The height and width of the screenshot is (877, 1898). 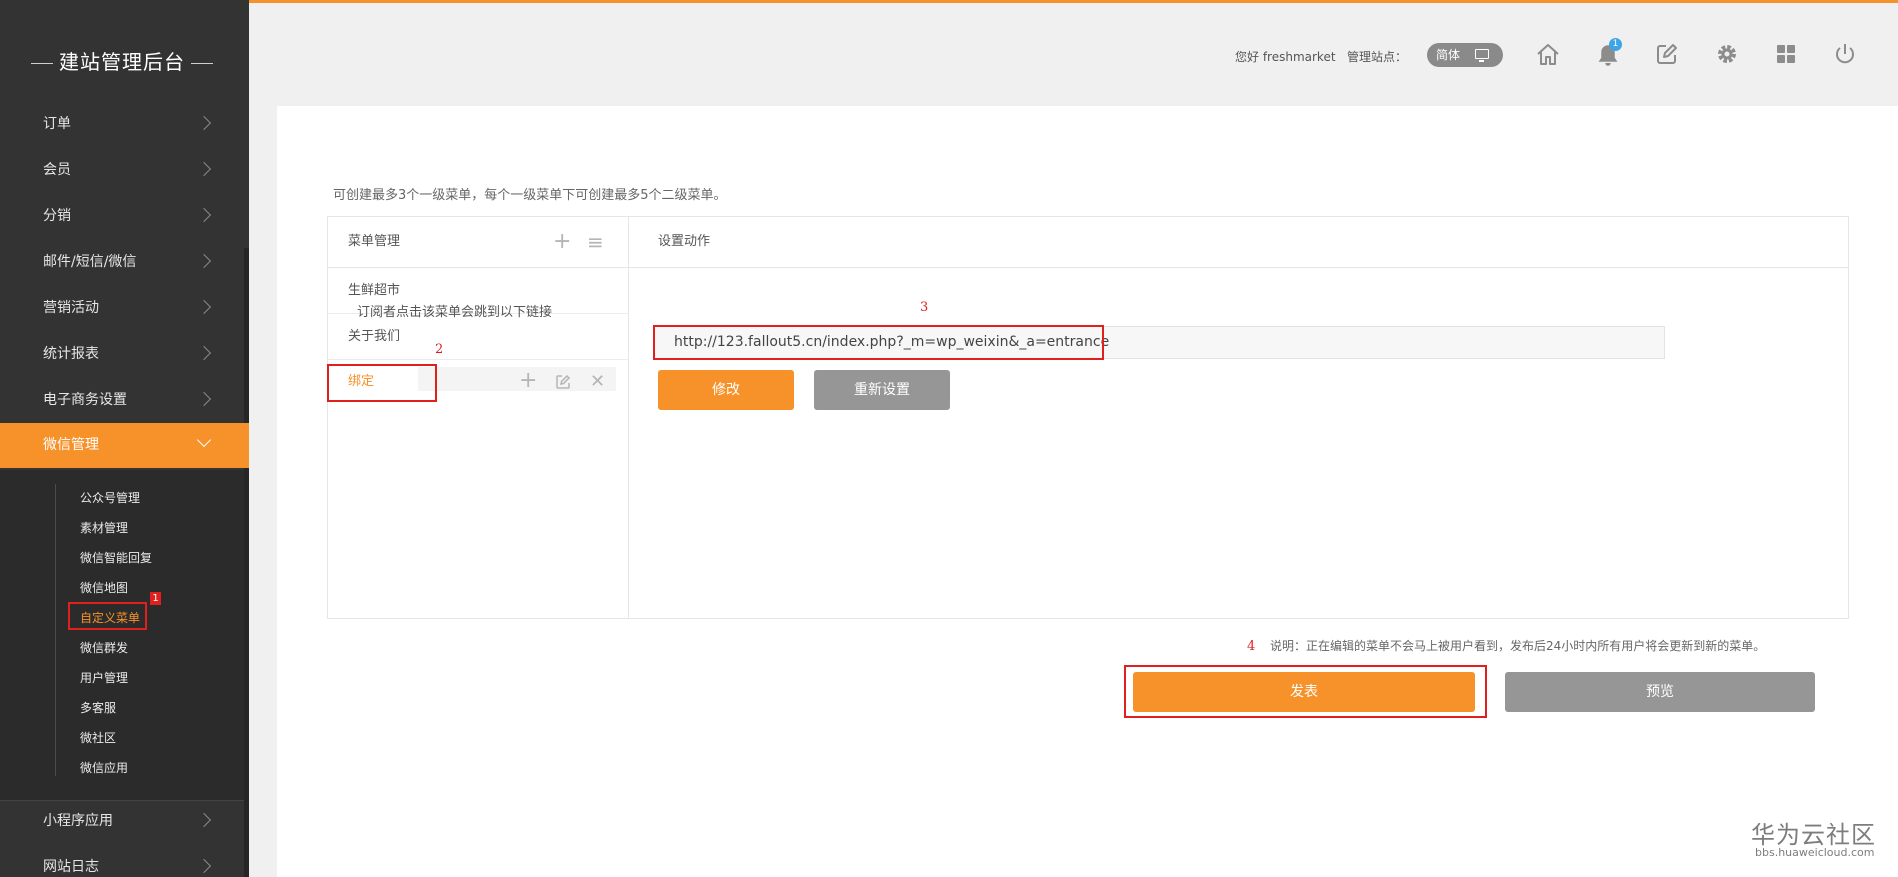 What do you see at coordinates (1727, 54) in the screenshot?
I see `gear-icon` at bounding box center [1727, 54].